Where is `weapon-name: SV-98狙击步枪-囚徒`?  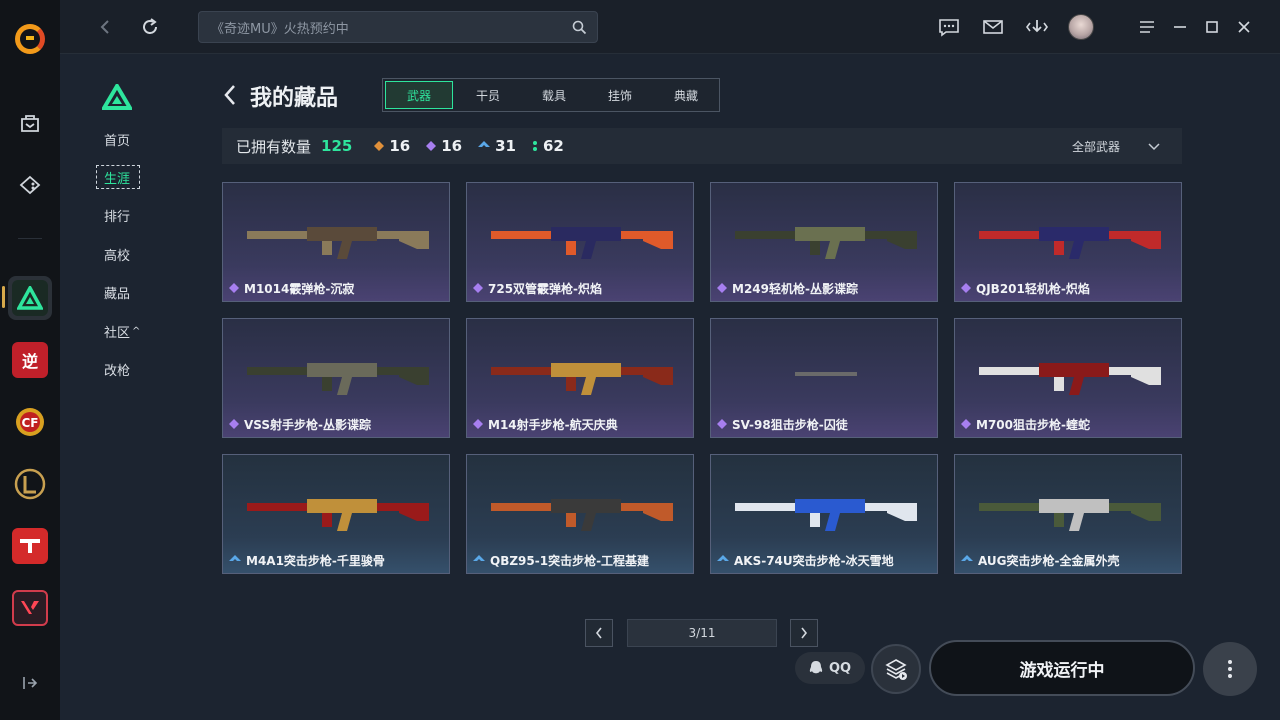 weapon-name: SV-98狙击步枪-囚徒 is located at coordinates (790, 425).